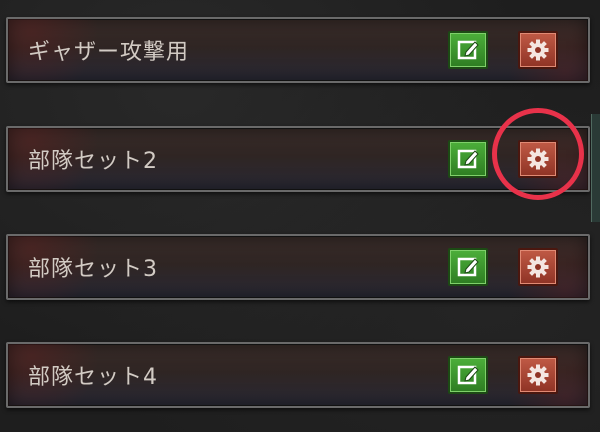 This screenshot has height=432, width=600. I want to click on troop-set-row: ギャザー攻撃用, so click(298, 50).